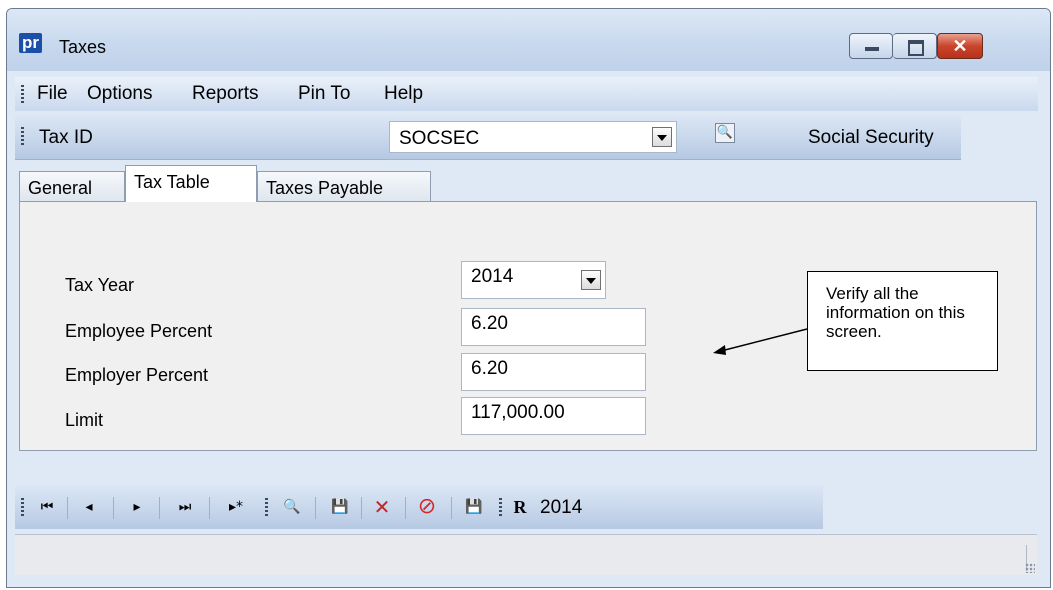 This screenshot has width=1053, height=590. Describe the element at coordinates (489, 368) in the screenshot. I see `employer-percent-value: 6.20` at that location.